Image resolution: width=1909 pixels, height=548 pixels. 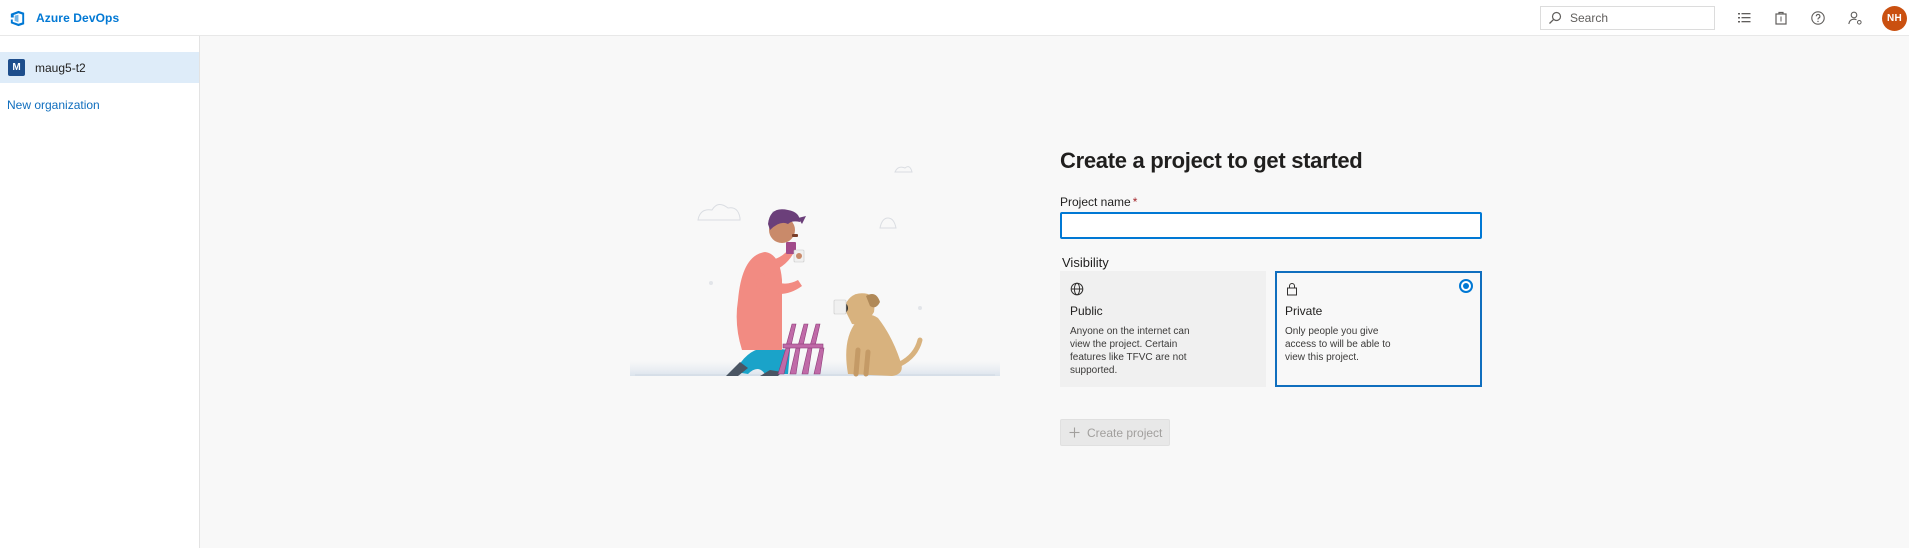 I want to click on visibility-public-title: Public, so click(x=1086, y=311).